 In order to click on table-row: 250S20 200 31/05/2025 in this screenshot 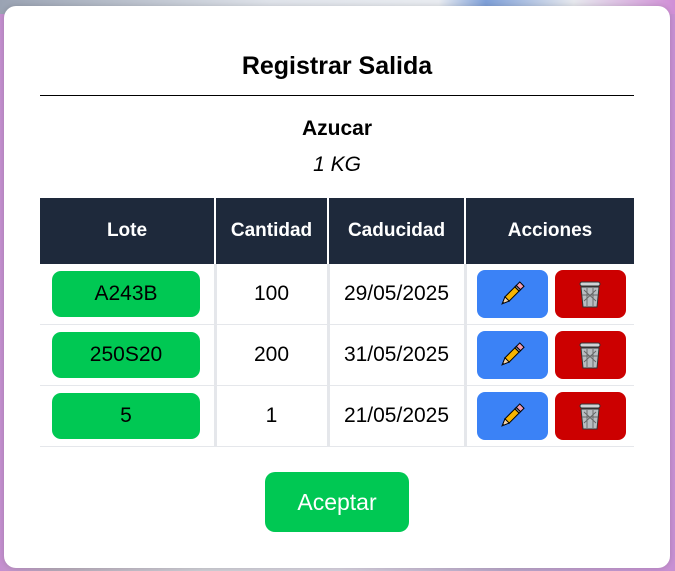, I will do `click(337, 355)`.